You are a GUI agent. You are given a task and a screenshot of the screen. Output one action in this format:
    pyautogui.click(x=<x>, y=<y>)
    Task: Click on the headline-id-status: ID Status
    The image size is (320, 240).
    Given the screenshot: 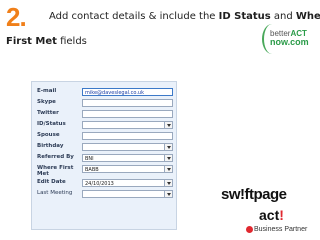 What is the action you would take?
    pyautogui.click(x=244, y=16)
    